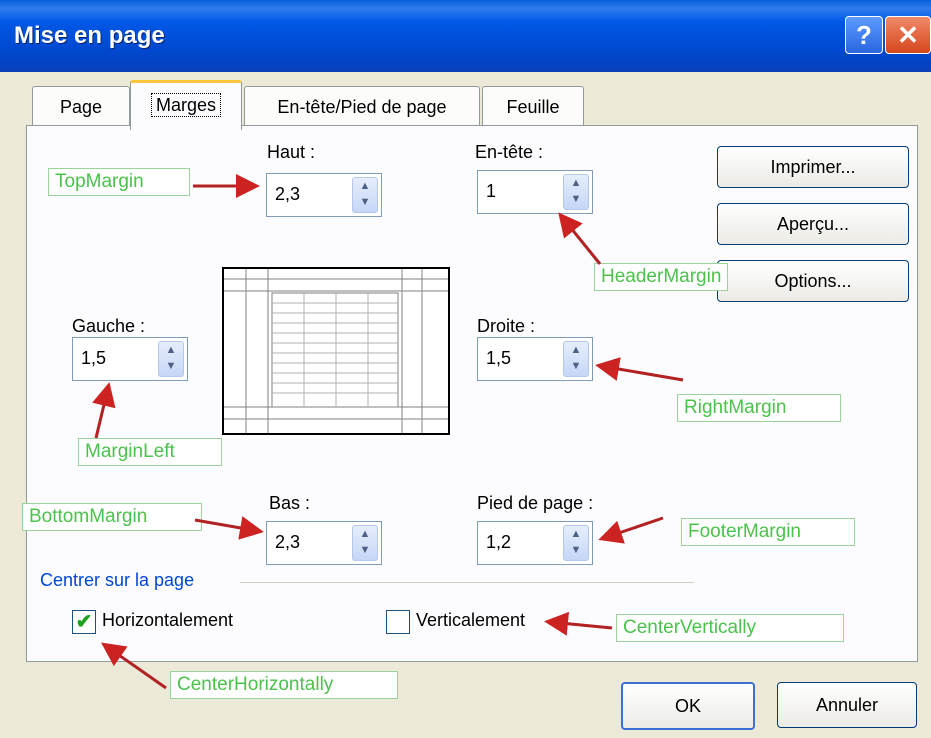 The height and width of the screenshot is (738, 931). I want to click on footer-margin-label: Pied de page :, so click(535, 503).